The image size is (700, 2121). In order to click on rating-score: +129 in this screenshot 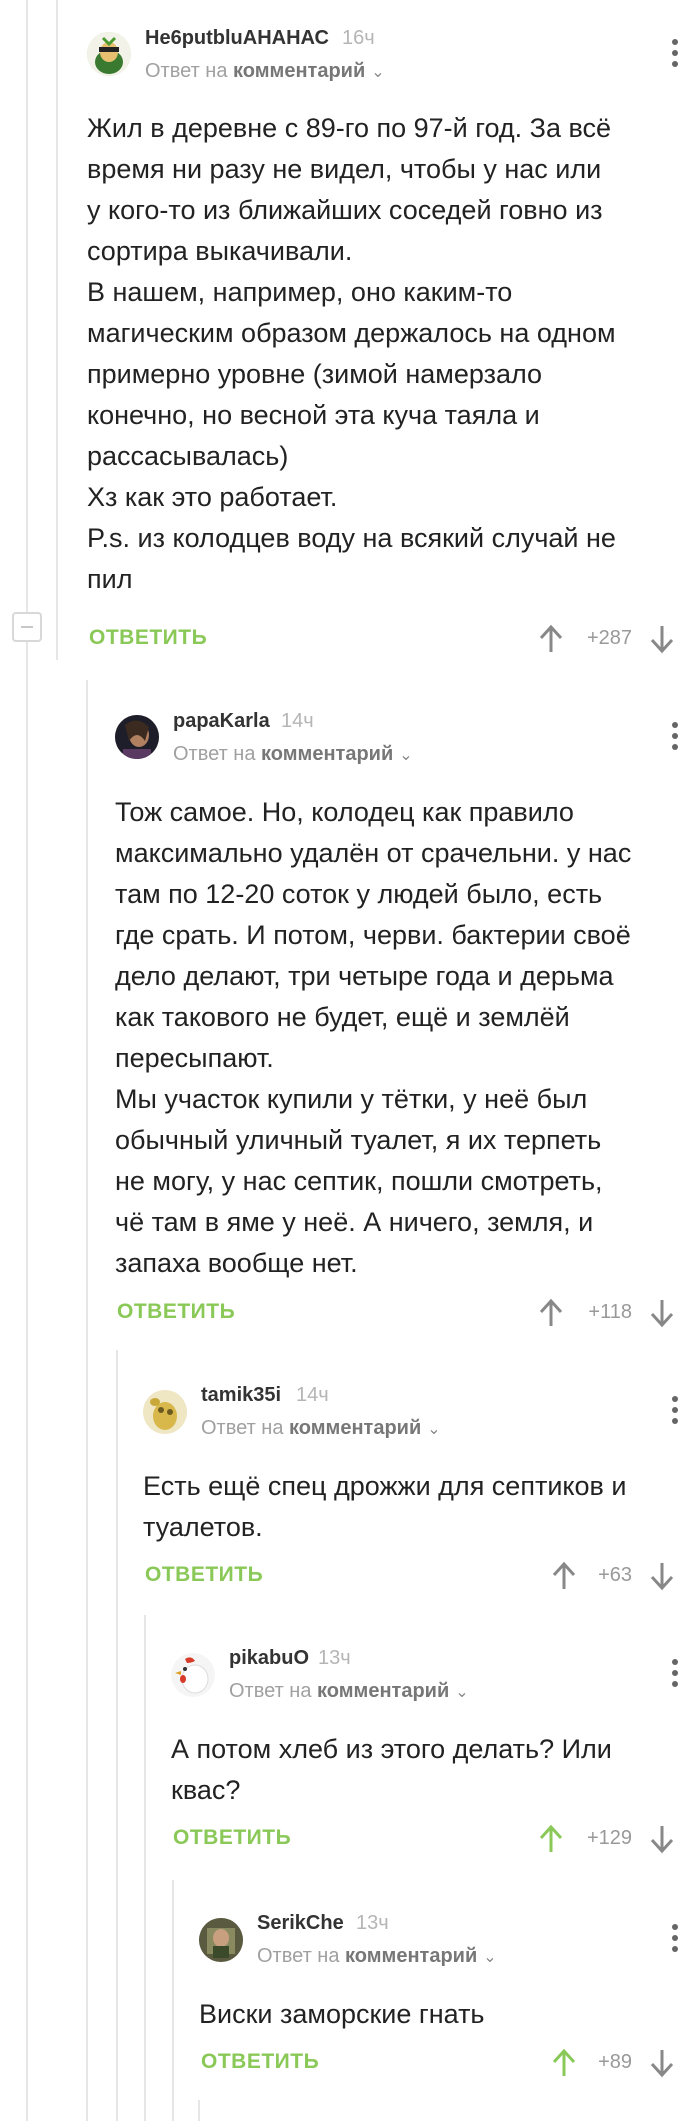, I will do `click(609, 1838)`.